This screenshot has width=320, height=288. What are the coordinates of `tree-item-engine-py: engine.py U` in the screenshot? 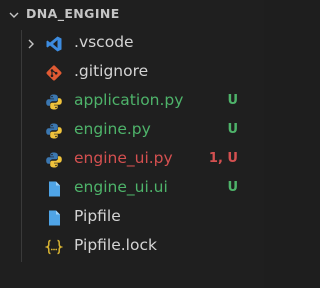 It's located at (132, 131).